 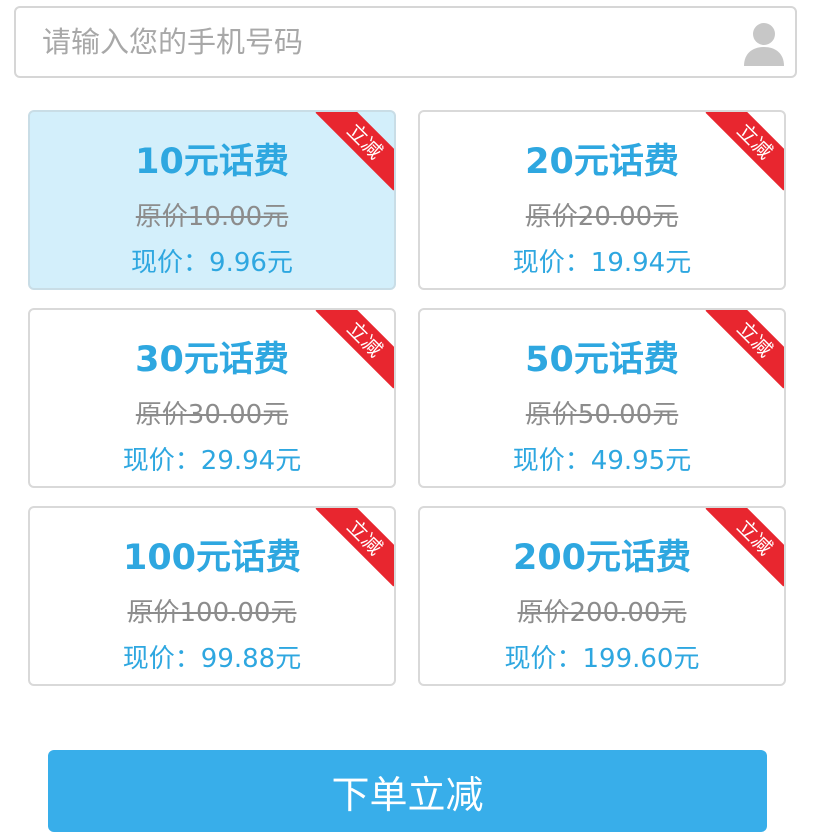 What do you see at coordinates (376, 42) in the screenshot?
I see `phone-input` at bounding box center [376, 42].